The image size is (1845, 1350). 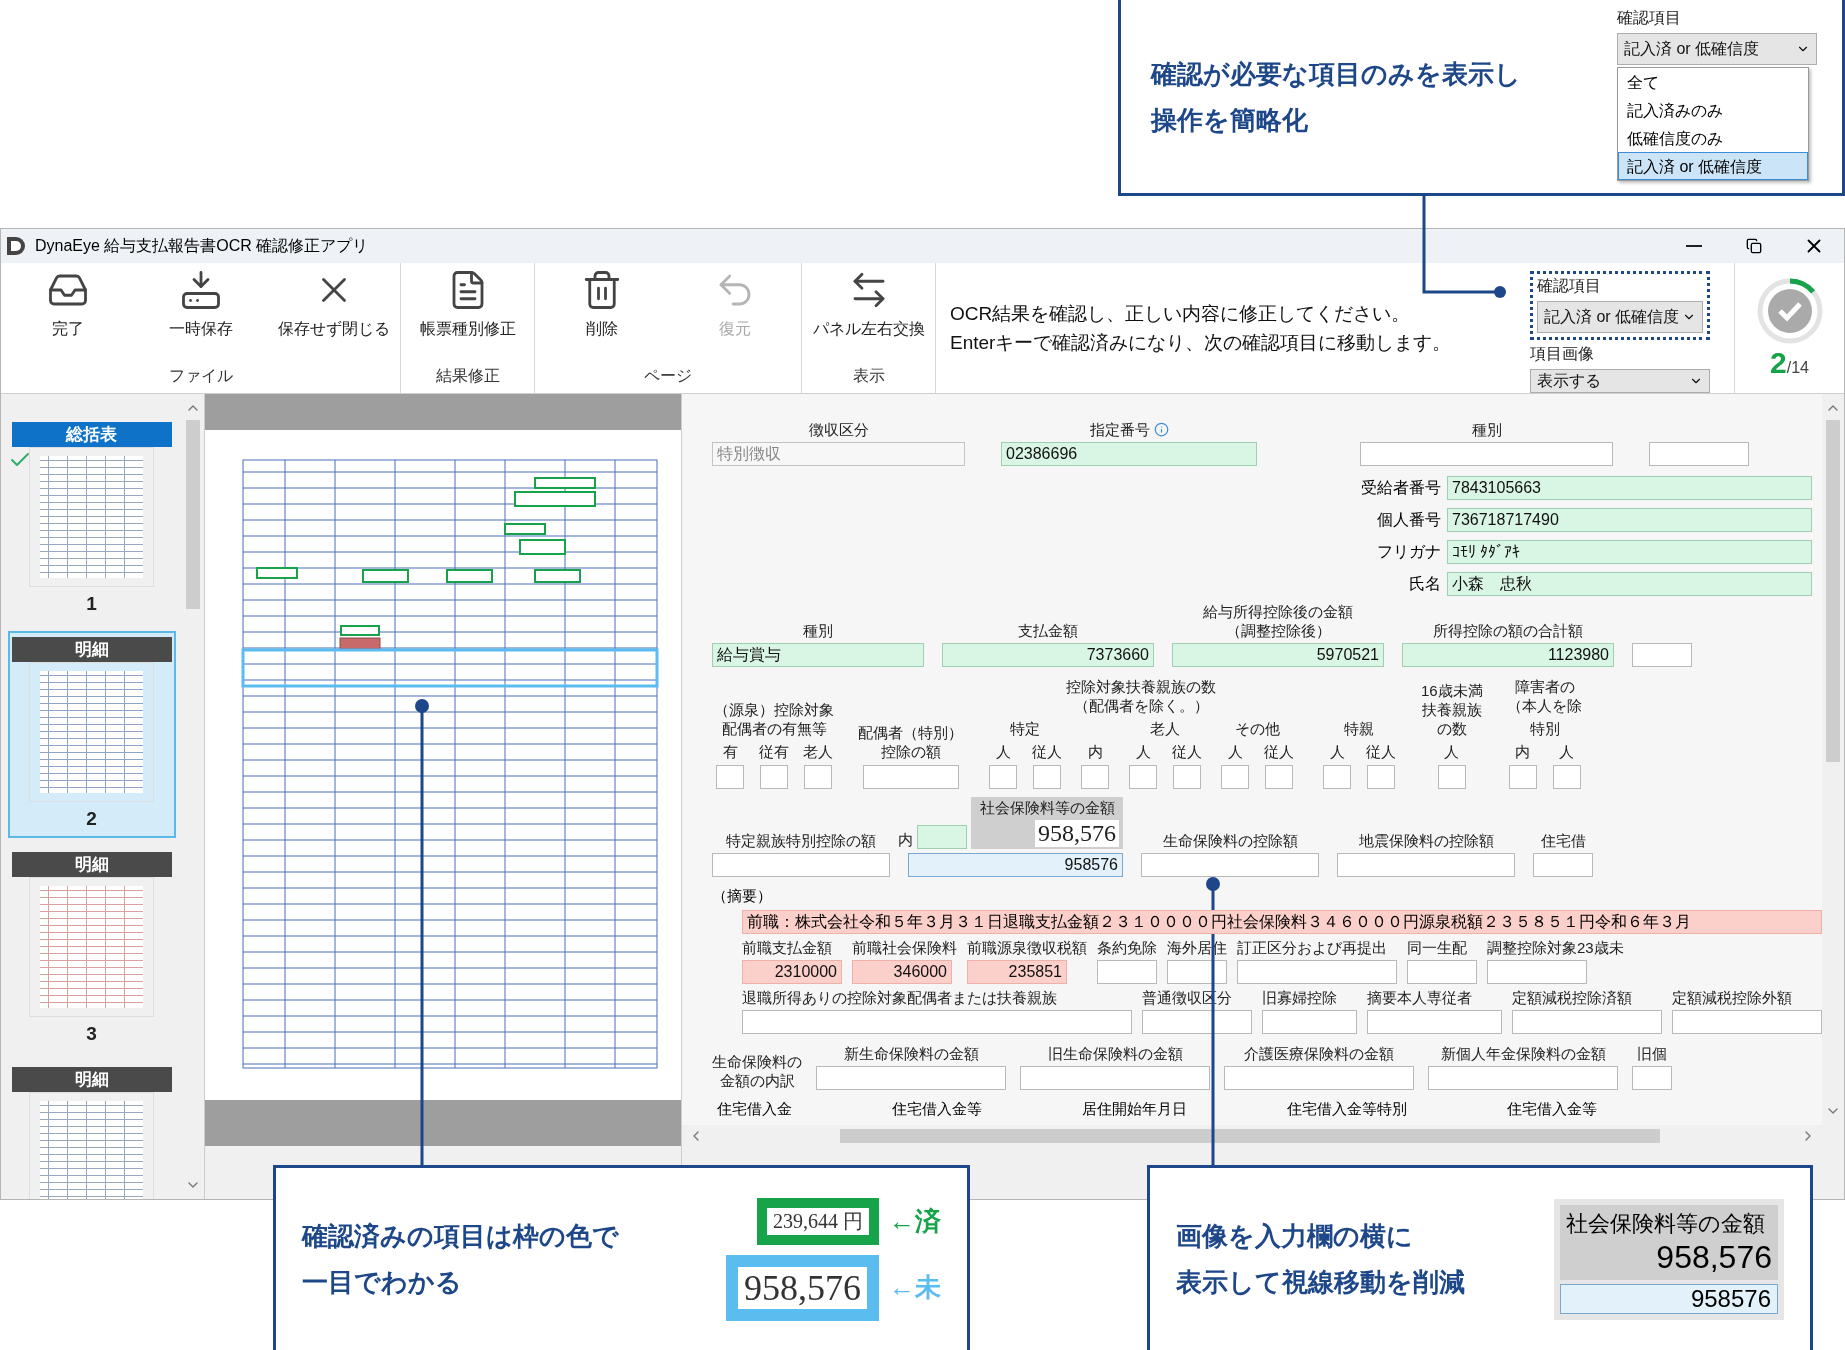 What do you see at coordinates (910, 732) in the screenshot?
I see `field-label: 配偶者（特別）` at bounding box center [910, 732].